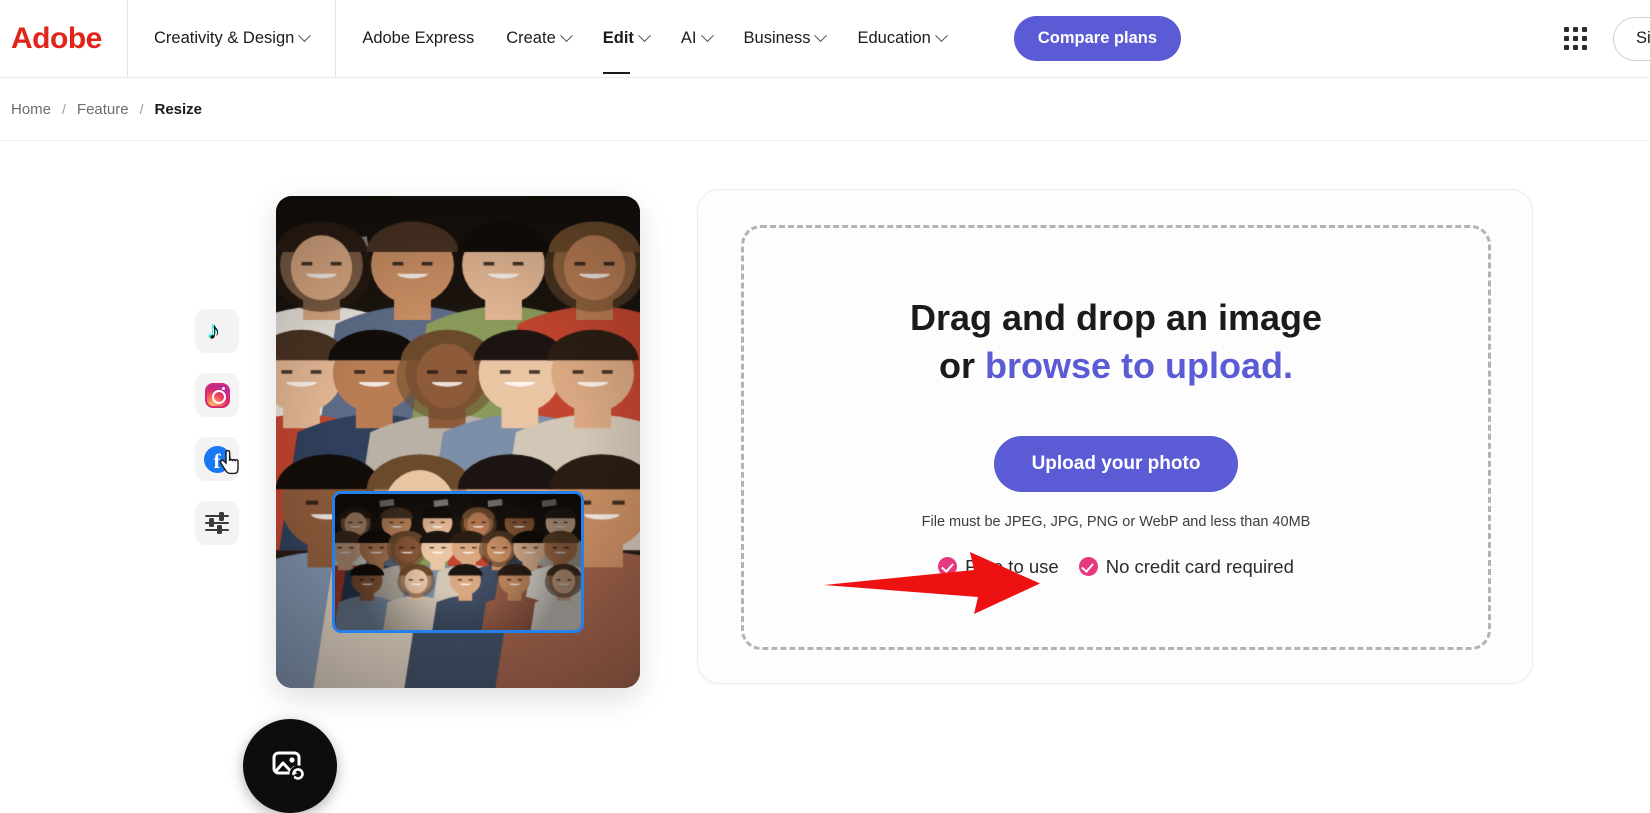 This screenshot has height=813, width=1650. Describe the element at coordinates (224, 38) in the screenshot. I see `nav-category-label: Creativity & Design` at that location.